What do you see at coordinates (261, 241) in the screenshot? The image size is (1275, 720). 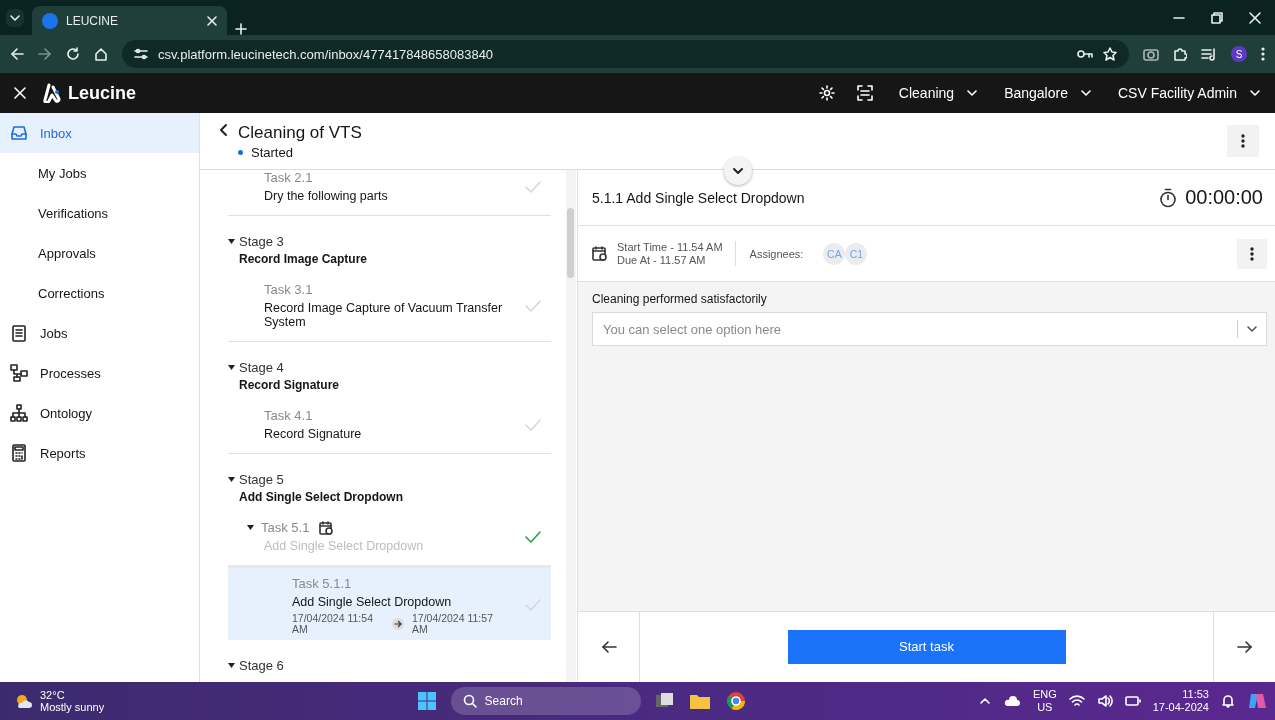 I see `stage-number: Stage 3` at bounding box center [261, 241].